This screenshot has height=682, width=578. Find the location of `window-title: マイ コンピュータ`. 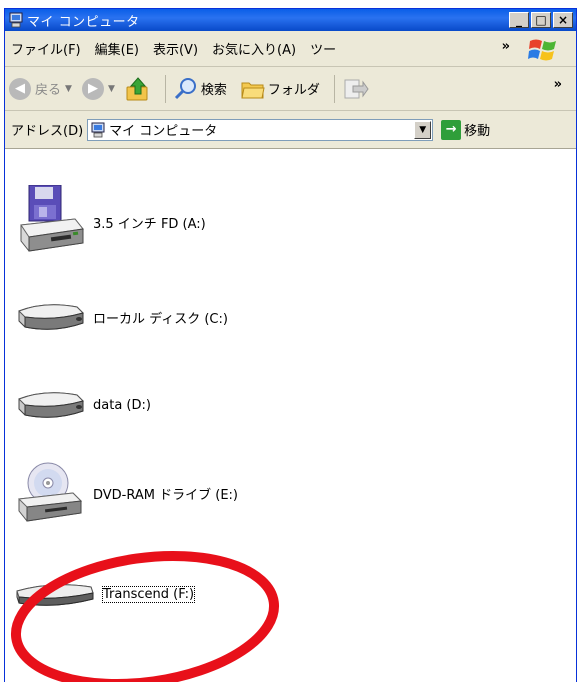

window-title: マイ コンピュータ is located at coordinates (83, 22).